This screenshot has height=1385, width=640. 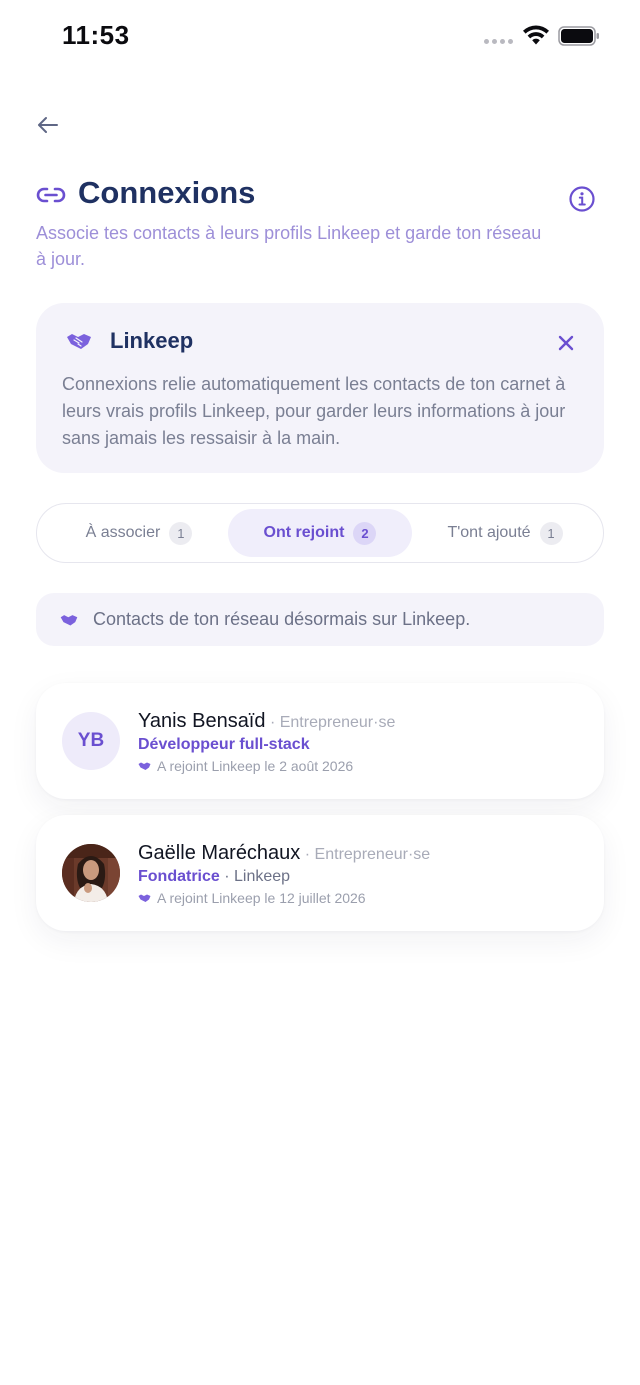 I want to click on close-icon, so click(x=566, y=343).